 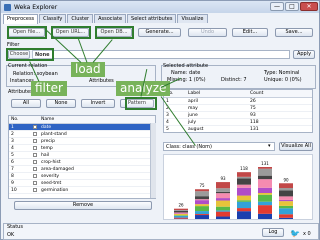 What do you see at coordinates (12, 148) in the screenshot?
I see `attribute-no: 4` at bounding box center [12, 148].